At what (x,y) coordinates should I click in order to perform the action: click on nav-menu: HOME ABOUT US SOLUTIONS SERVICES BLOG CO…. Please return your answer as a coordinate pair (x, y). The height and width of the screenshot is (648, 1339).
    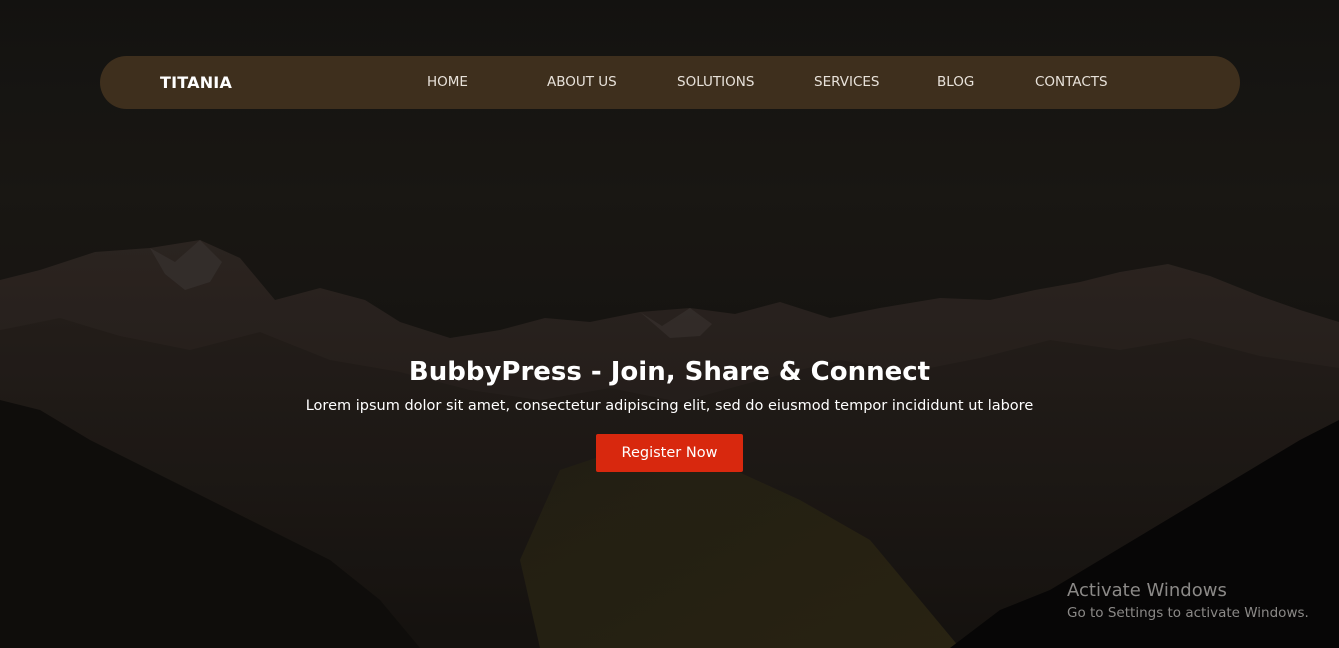
    Looking at the image, I should click on (670, 84).